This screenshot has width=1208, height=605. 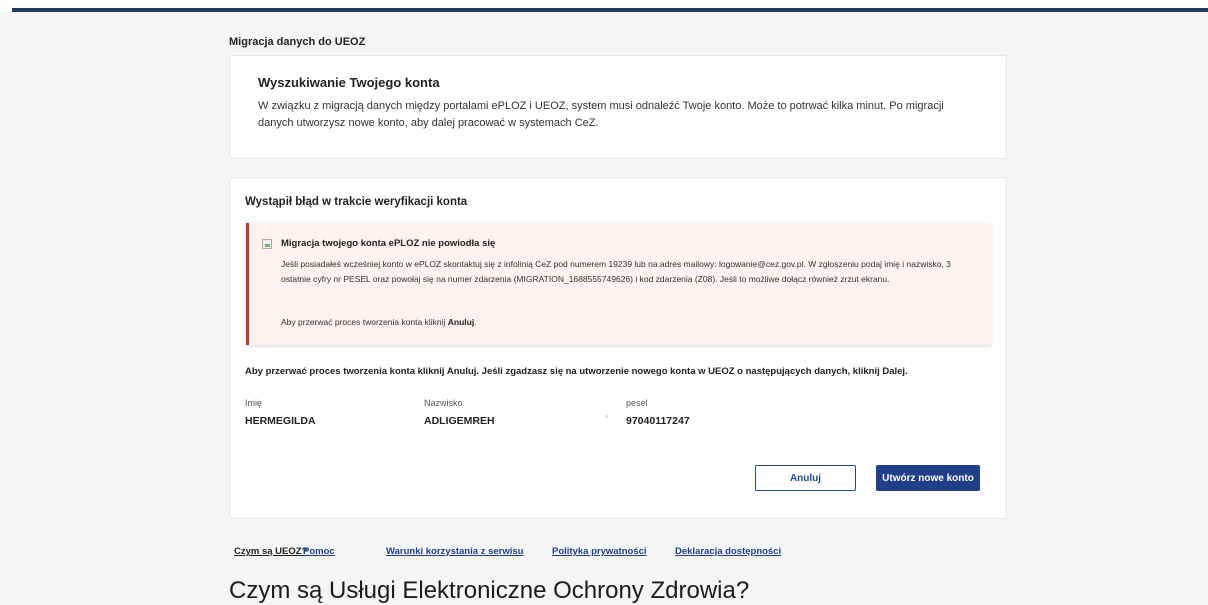 What do you see at coordinates (928, 478) in the screenshot?
I see `create-account-button: Utwórz nowe konto` at bounding box center [928, 478].